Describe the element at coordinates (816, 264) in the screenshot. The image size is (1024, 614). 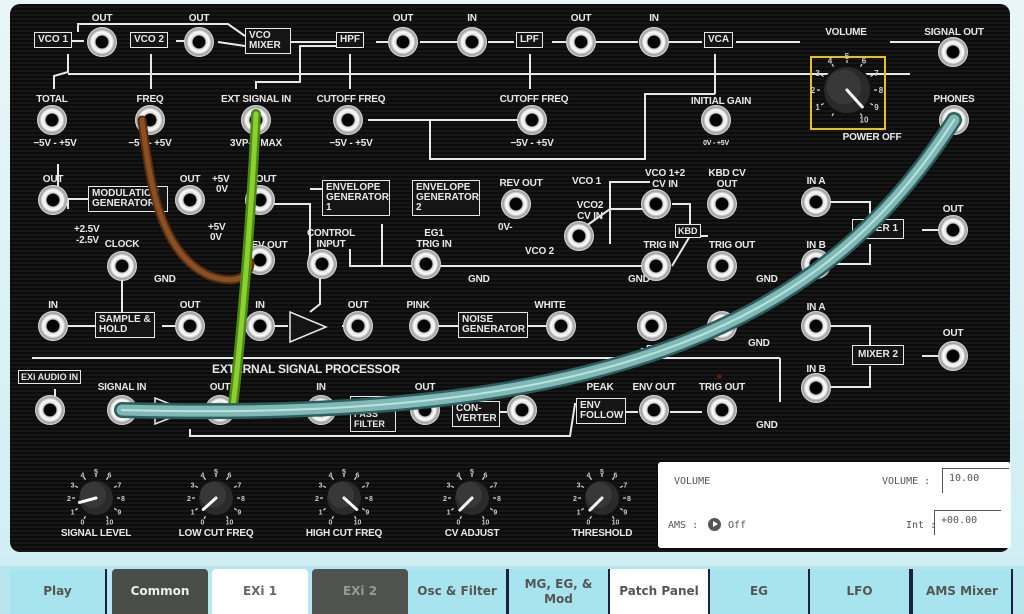
I see `mixer1-in-b-jack` at that location.